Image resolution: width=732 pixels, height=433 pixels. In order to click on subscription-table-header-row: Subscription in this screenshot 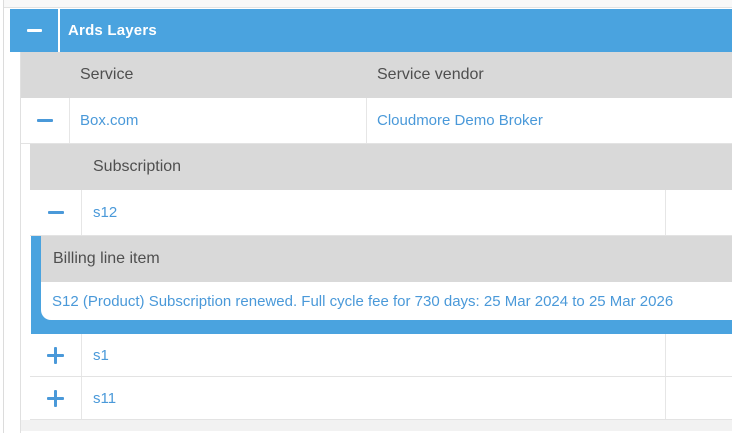, I will do `click(381, 167)`.